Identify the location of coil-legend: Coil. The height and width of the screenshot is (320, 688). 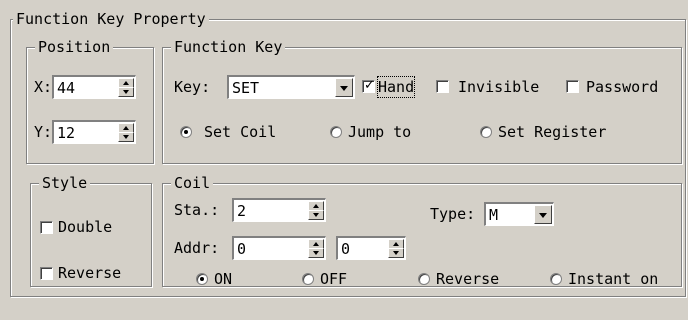
(192, 183).